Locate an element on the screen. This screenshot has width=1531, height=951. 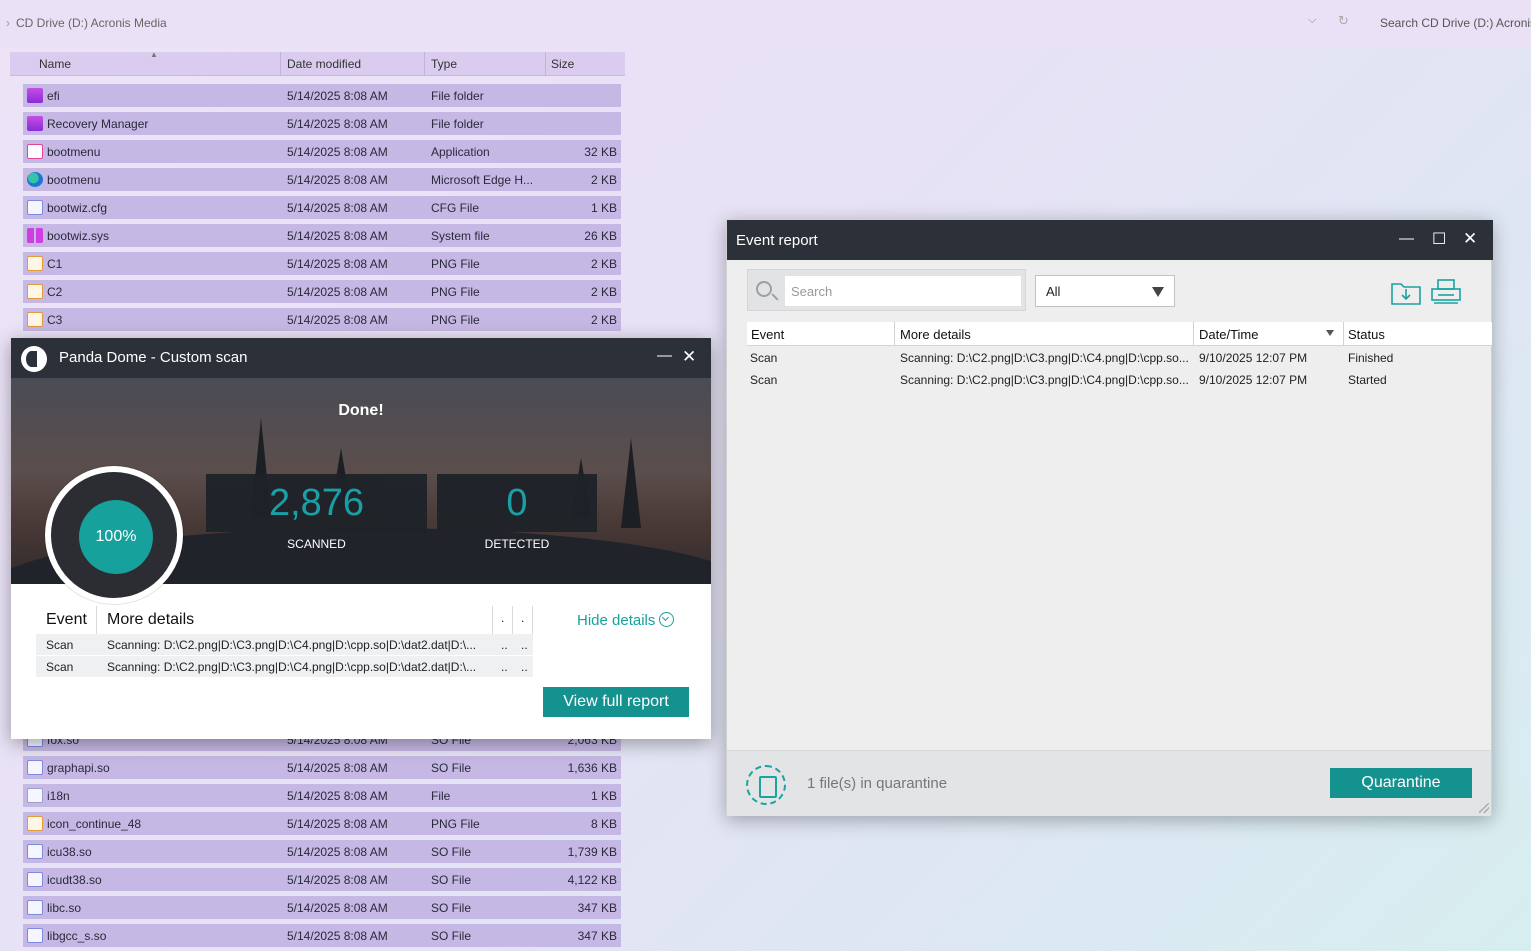
explorer-search-input: Search CD Drive (D:) Acronis is located at coordinates (1455, 23).